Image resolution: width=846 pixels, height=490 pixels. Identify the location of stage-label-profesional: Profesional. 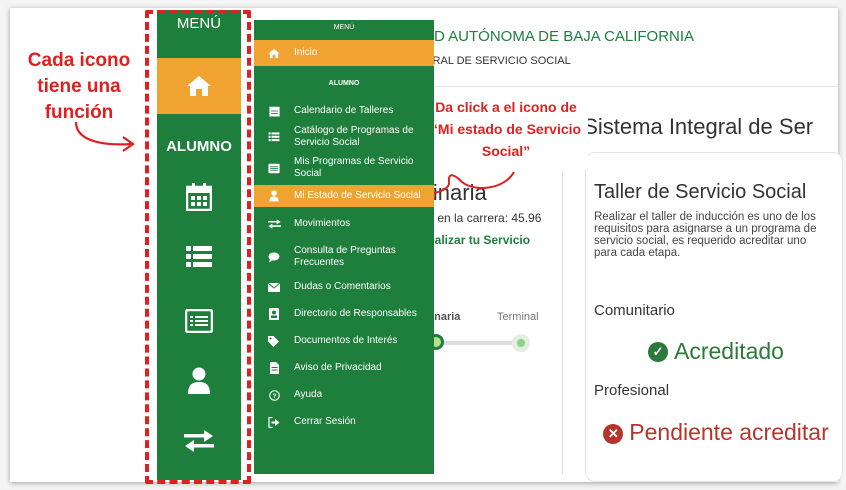
(632, 390).